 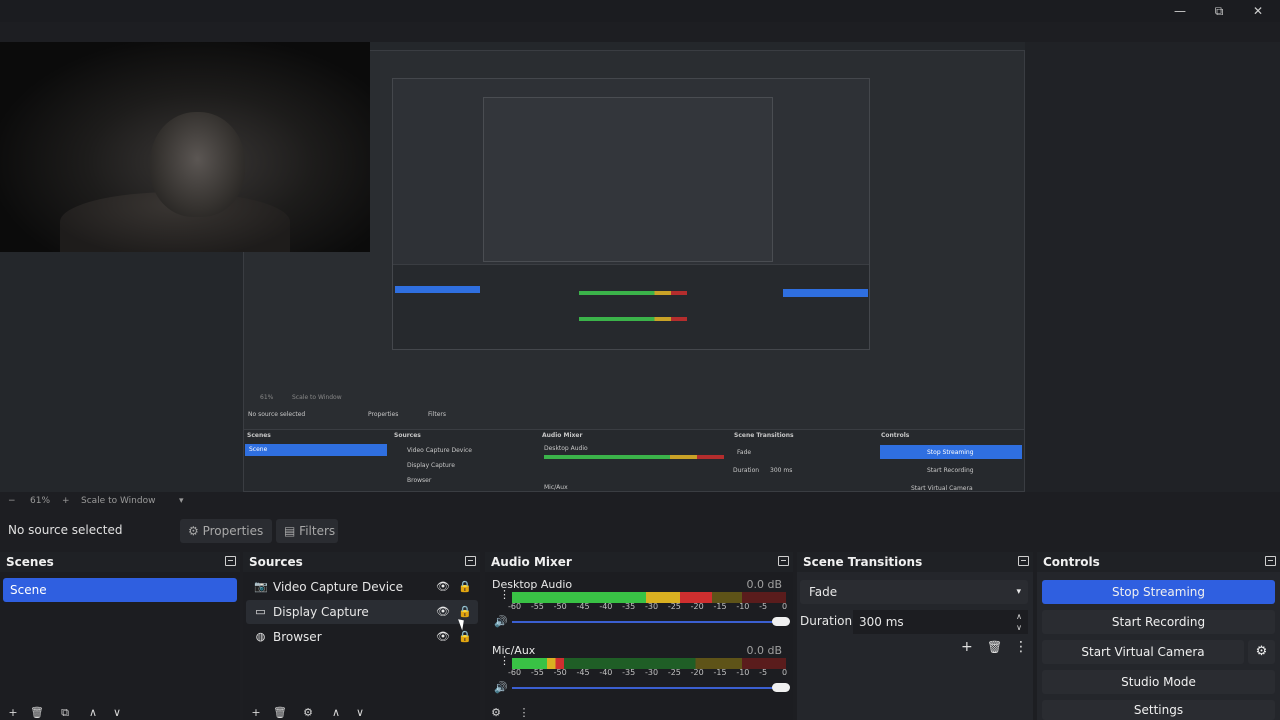 I want to click on title-bar: — ⧉ ✕, so click(x=640, y=11).